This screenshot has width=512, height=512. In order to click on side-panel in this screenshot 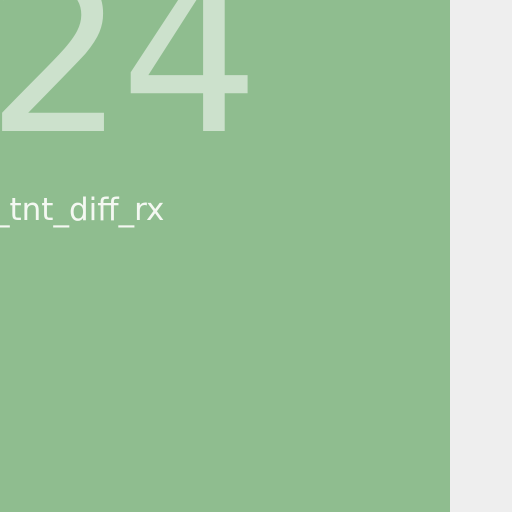, I will do `click(481, 256)`.